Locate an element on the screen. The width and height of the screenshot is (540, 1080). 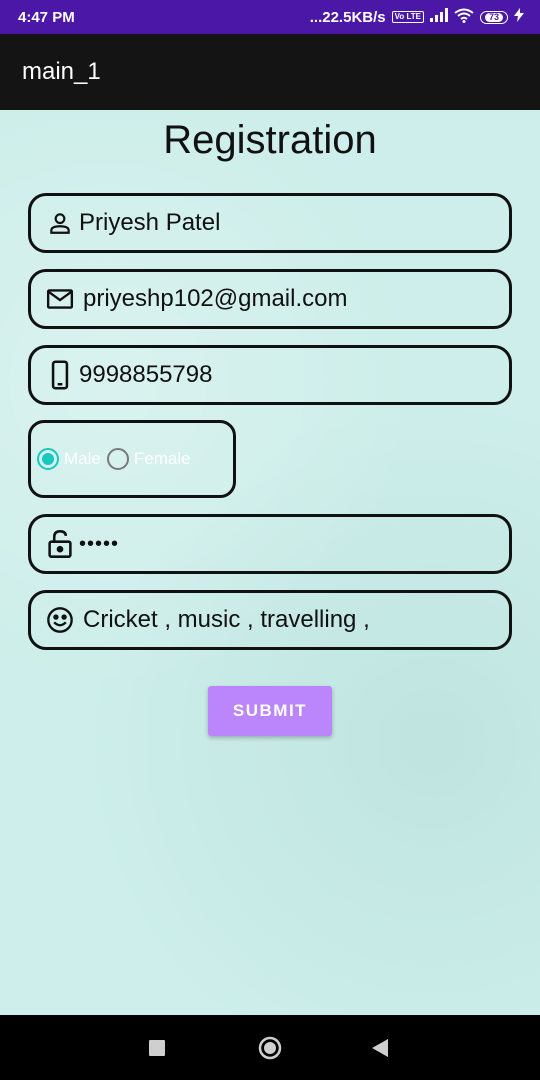
home-icon is located at coordinates (270, 1048).